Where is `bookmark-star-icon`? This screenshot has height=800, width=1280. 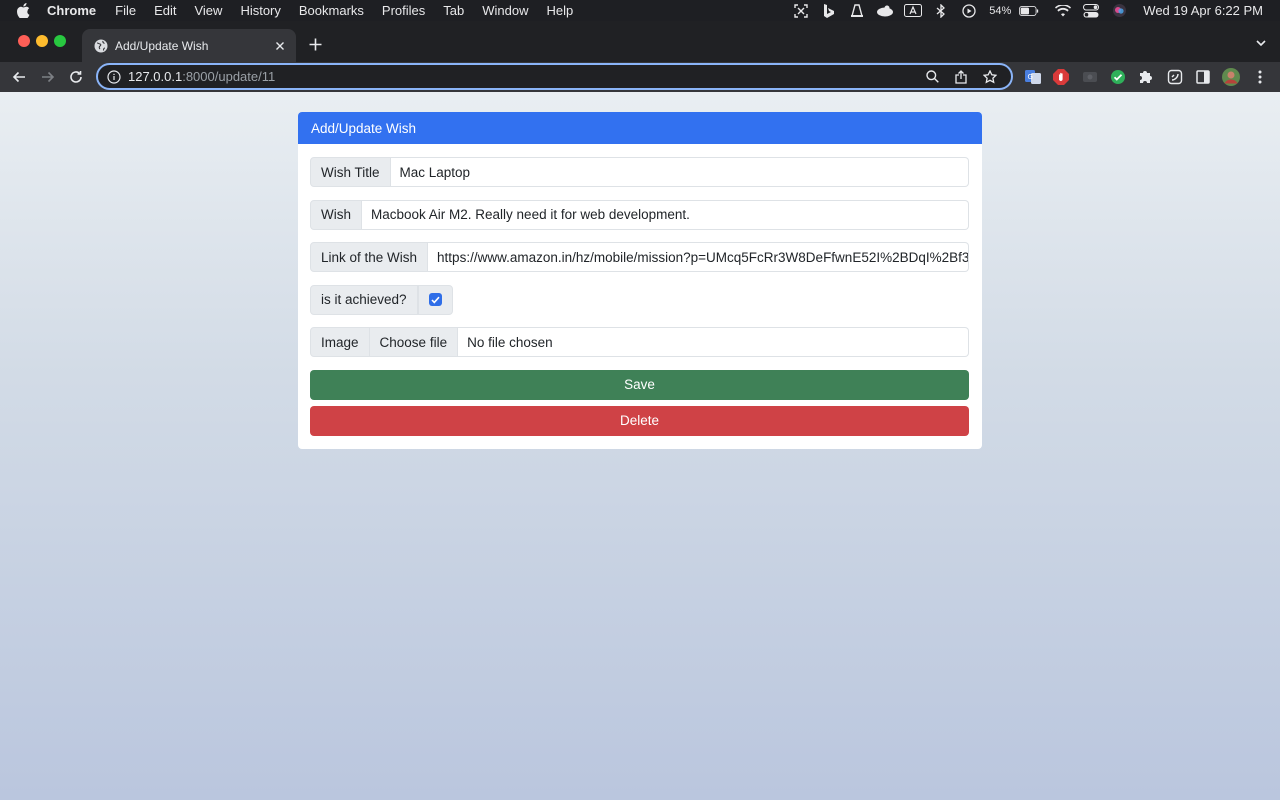
bookmark-star-icon is located at coordinates (990, 77).